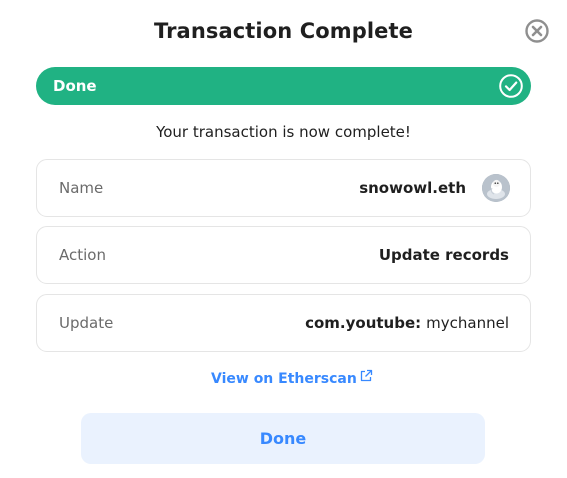 This screenshot has height=478, width=567. I want to click on status-label: Done, so click(75, 86).